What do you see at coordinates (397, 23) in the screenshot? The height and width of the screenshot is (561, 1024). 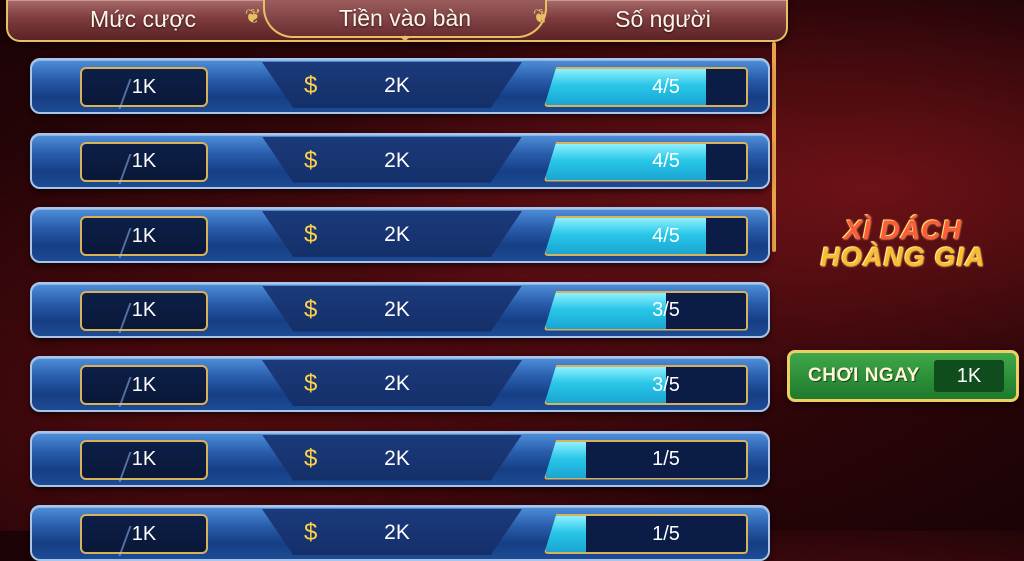 I see `table-header: Mức cược Tiền vào bàn Số người ❦ ❦ ✦` at bounding box center [397, 23].